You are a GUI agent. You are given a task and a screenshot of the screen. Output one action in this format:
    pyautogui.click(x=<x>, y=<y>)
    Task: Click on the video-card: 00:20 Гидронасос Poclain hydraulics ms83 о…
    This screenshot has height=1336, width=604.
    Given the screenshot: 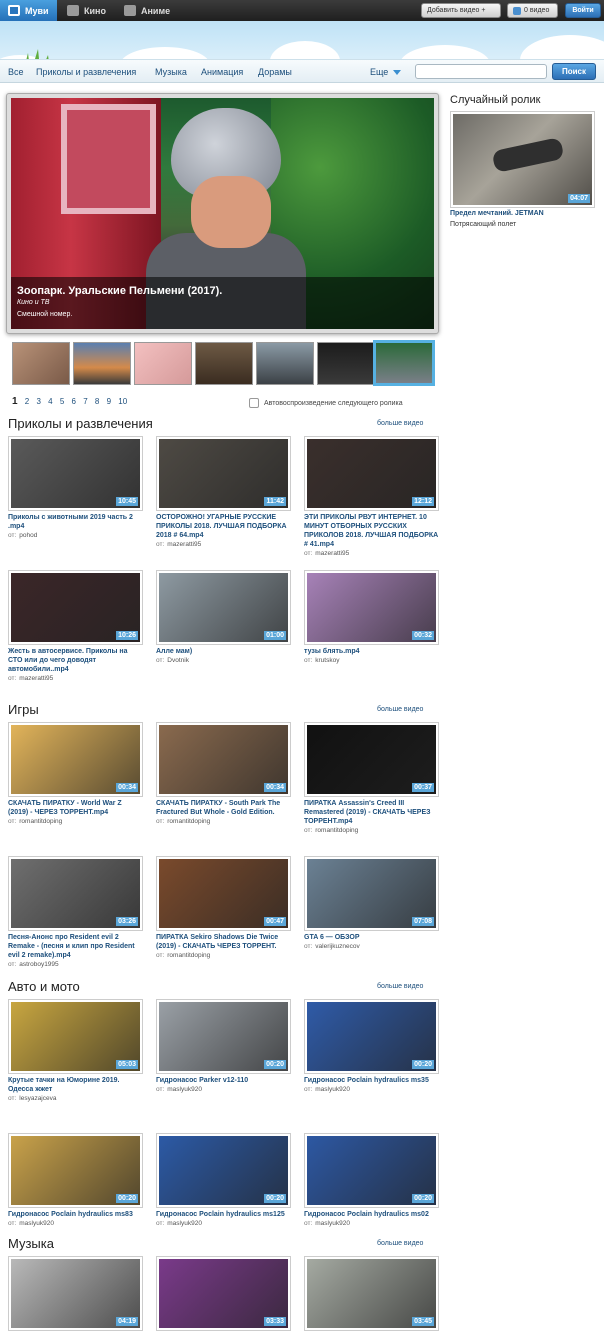 What is the action you would take?
    pyautogui.click(x=75, y=1180)
    